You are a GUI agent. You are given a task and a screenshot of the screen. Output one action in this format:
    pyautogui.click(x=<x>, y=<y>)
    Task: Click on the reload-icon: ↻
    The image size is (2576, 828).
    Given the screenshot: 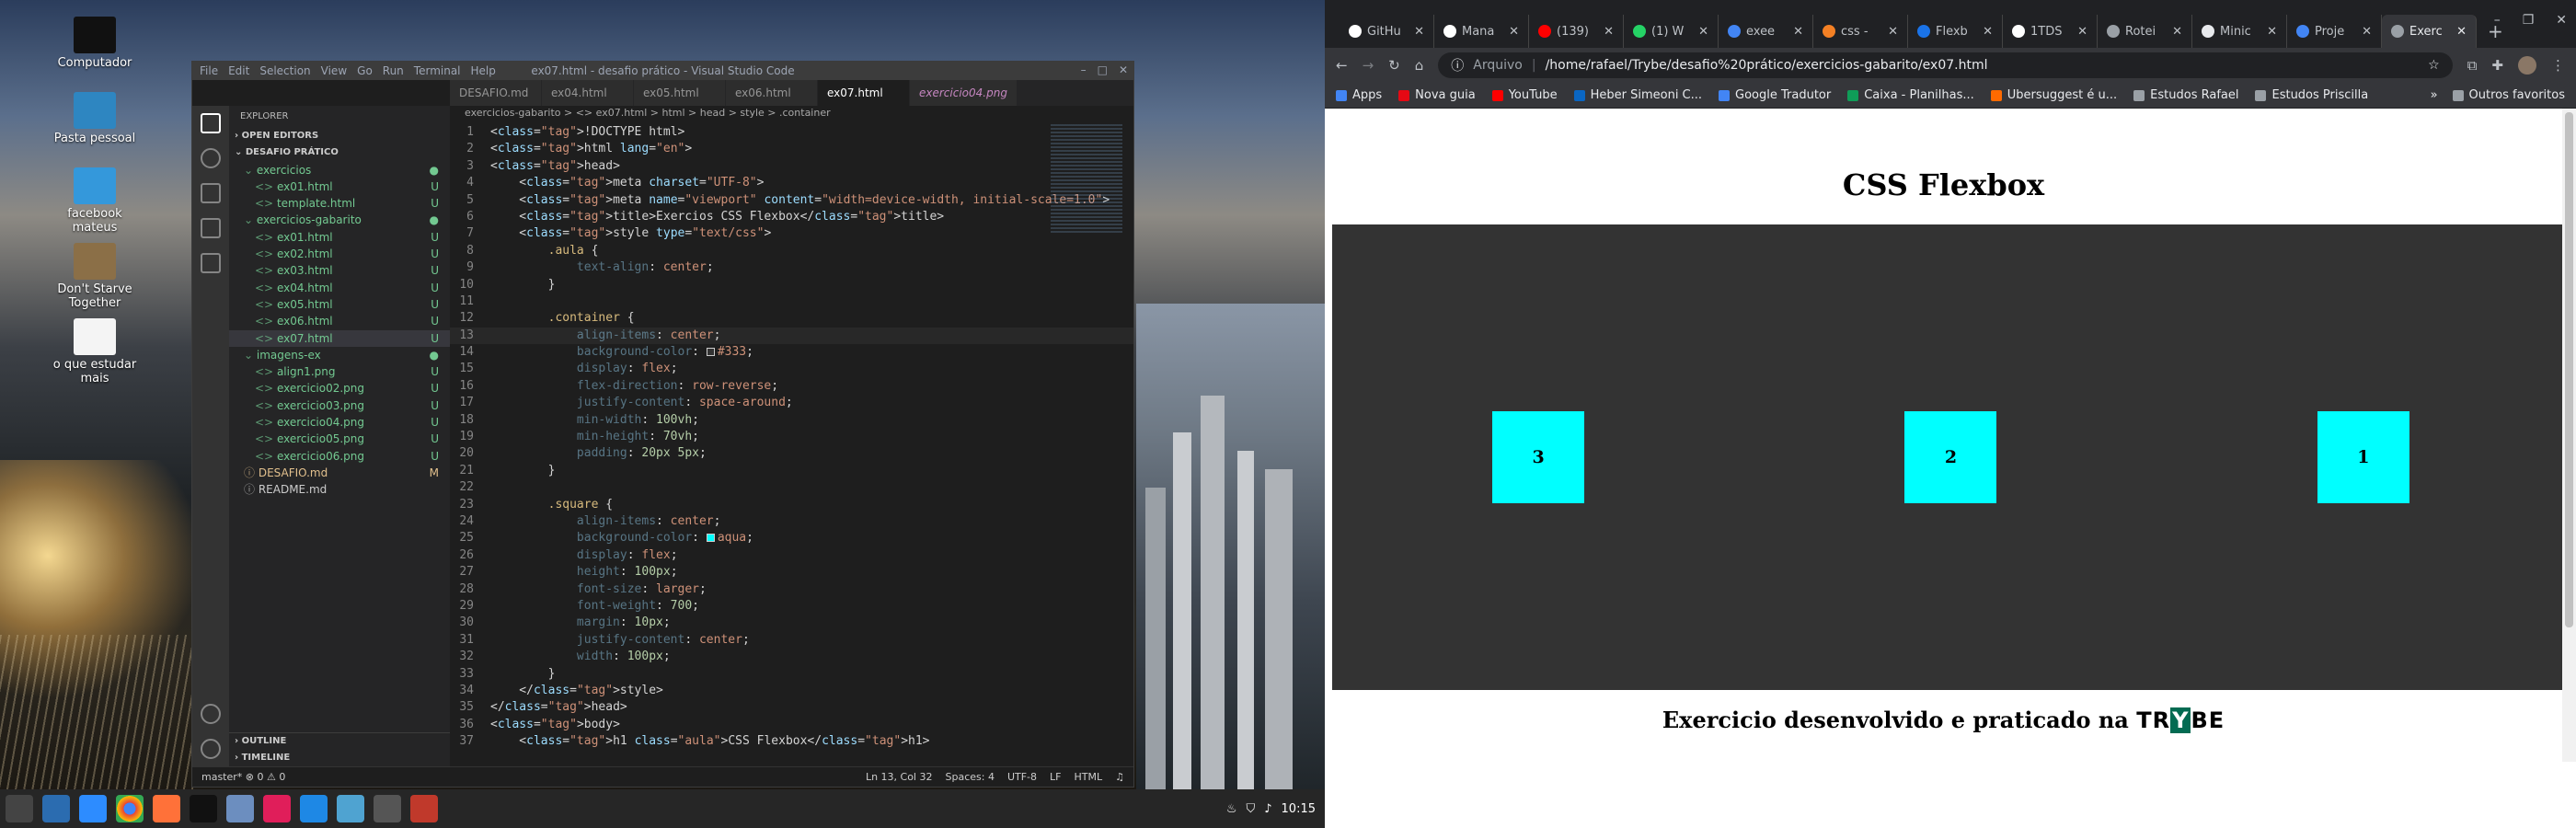 What is the action you would take?
    pyautogui.click(x=1394, y=65)
    